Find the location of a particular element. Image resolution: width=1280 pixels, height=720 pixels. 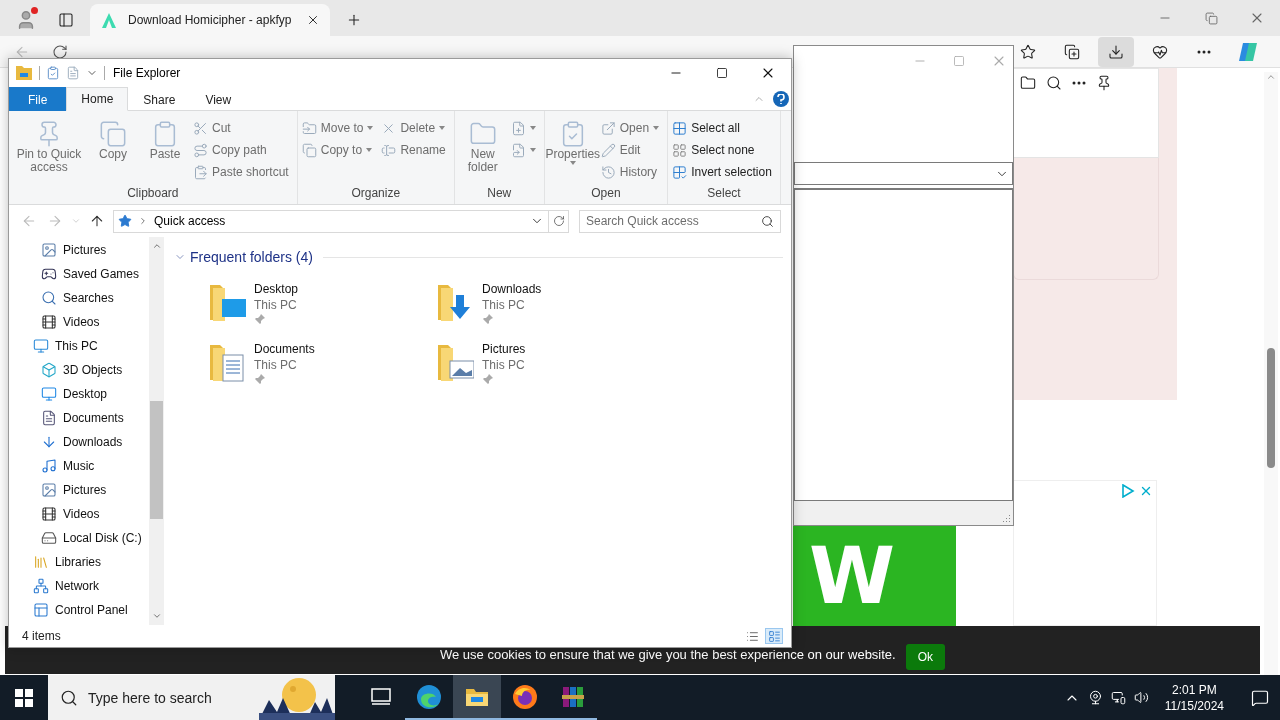

group-label: Clipboard is located at coordinates (153, 194).